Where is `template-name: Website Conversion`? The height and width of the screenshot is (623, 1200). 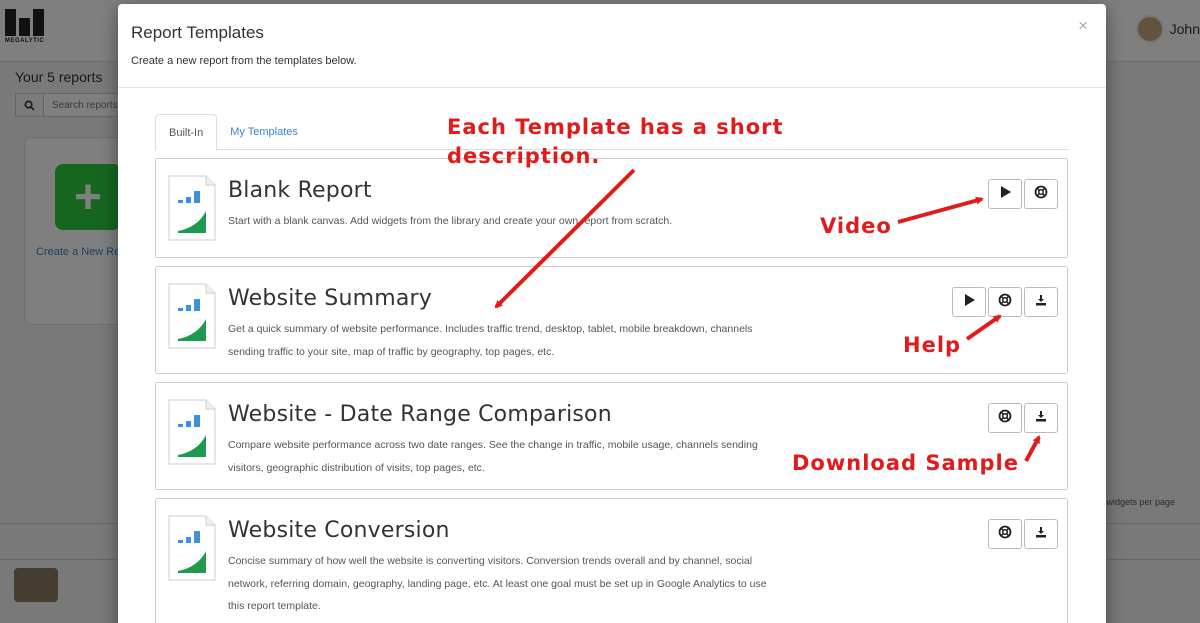
template-name: Website Conversion is located at coordinates (339, 530).